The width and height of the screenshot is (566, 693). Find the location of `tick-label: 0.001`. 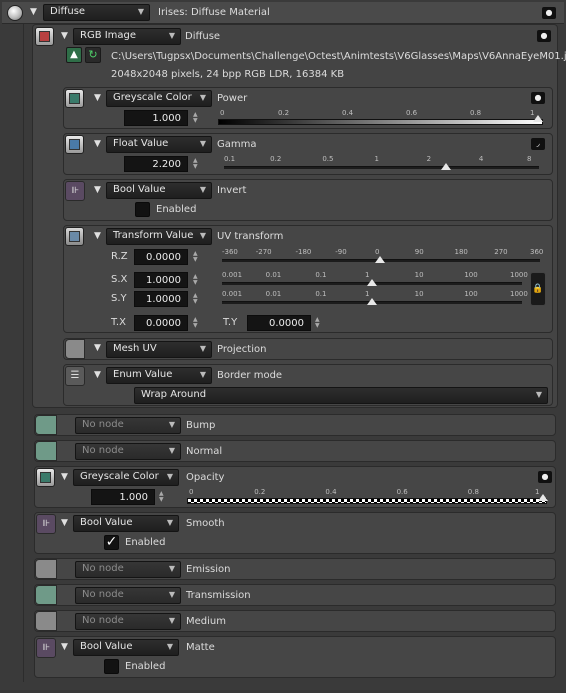

tick-label: 0.001 is located at coordinates (232, 294).